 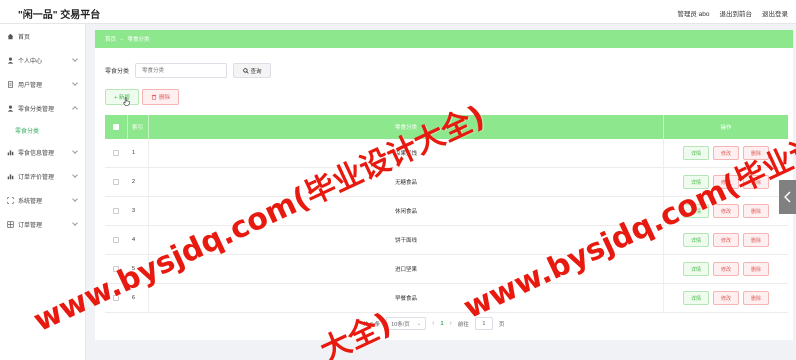 I want to click on chevron-up-icon, so click(x=75, y=109).